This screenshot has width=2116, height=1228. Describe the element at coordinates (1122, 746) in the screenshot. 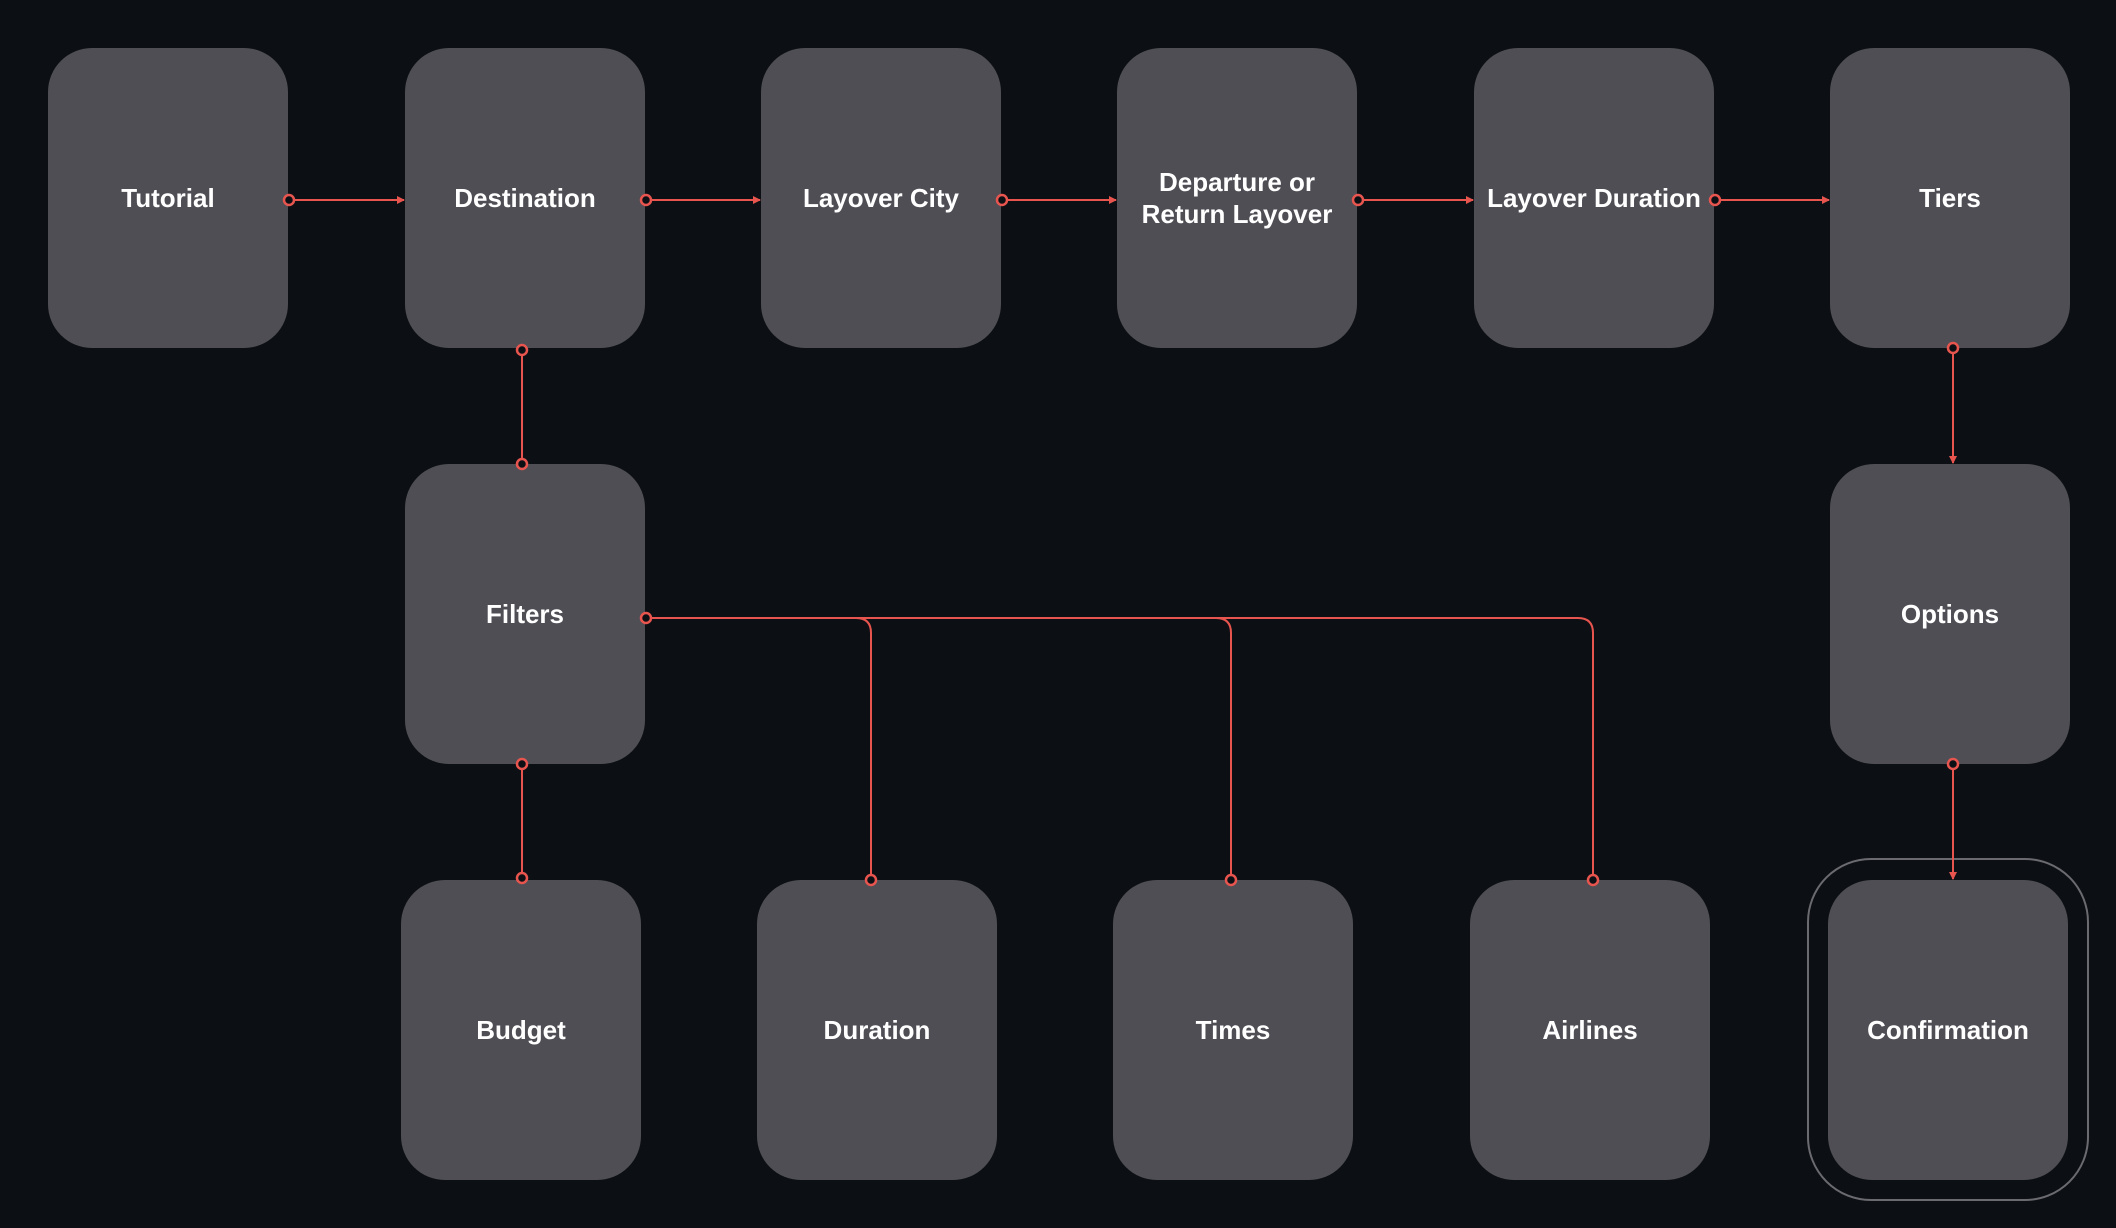

I see `edge-filters-airlines` at that location.